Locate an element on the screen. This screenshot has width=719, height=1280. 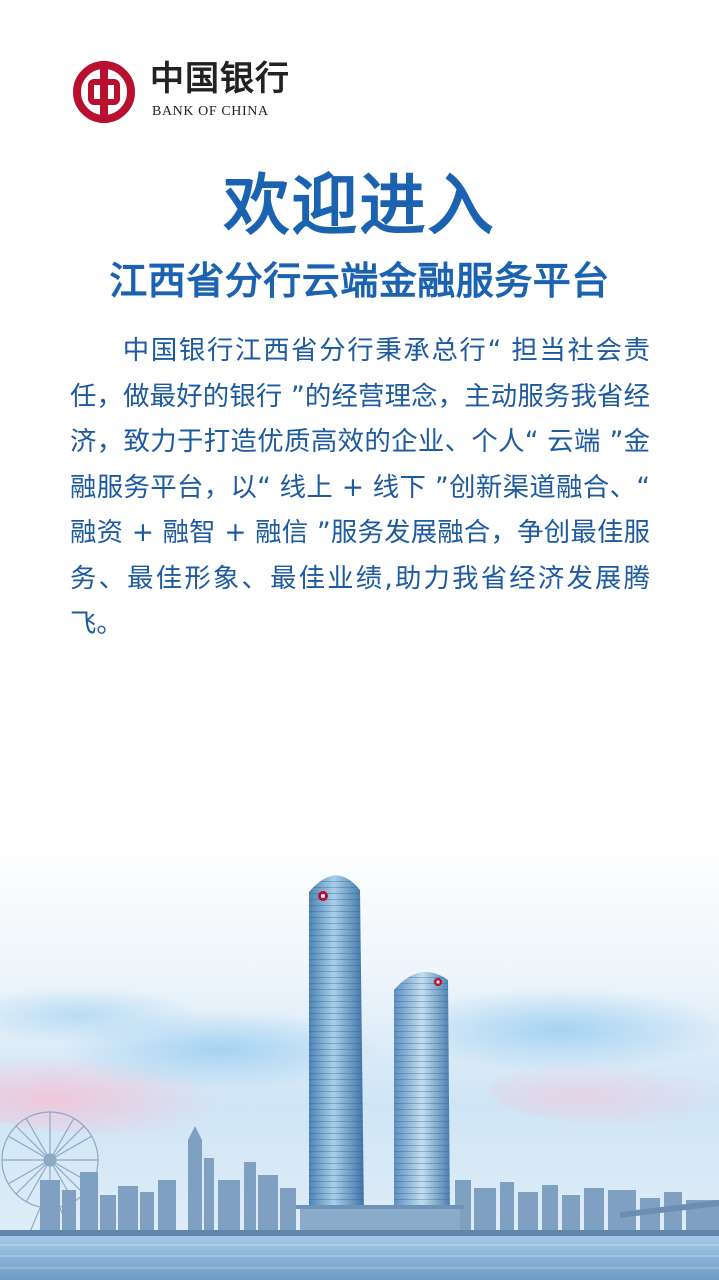
bank-logo: 中国银行 BANK OF CHINA is located at coordinates (187, 92).